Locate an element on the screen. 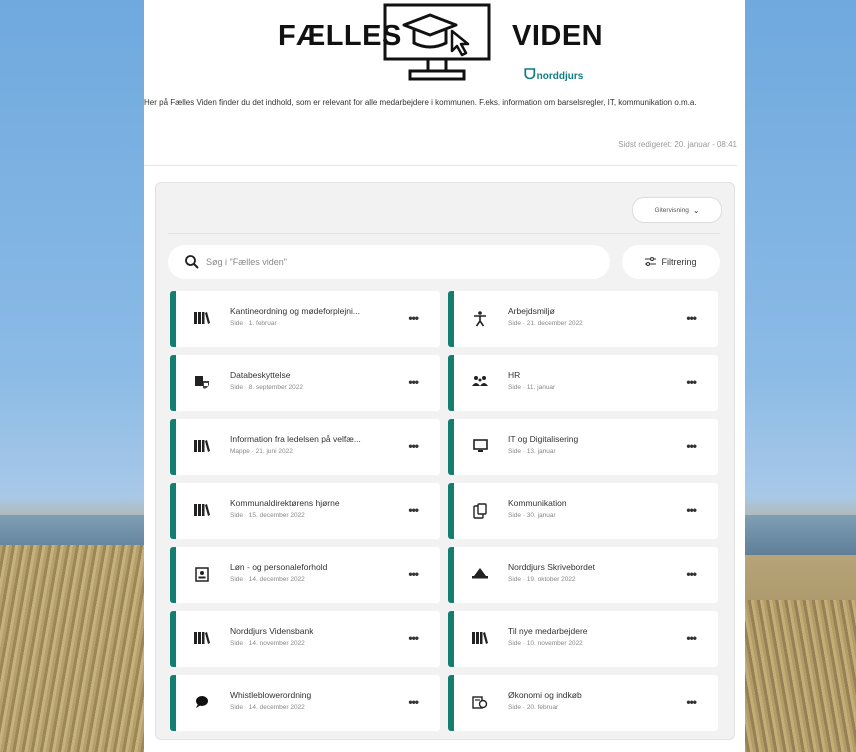  filter-button: Filtrering is located at coordinates (671, 262).